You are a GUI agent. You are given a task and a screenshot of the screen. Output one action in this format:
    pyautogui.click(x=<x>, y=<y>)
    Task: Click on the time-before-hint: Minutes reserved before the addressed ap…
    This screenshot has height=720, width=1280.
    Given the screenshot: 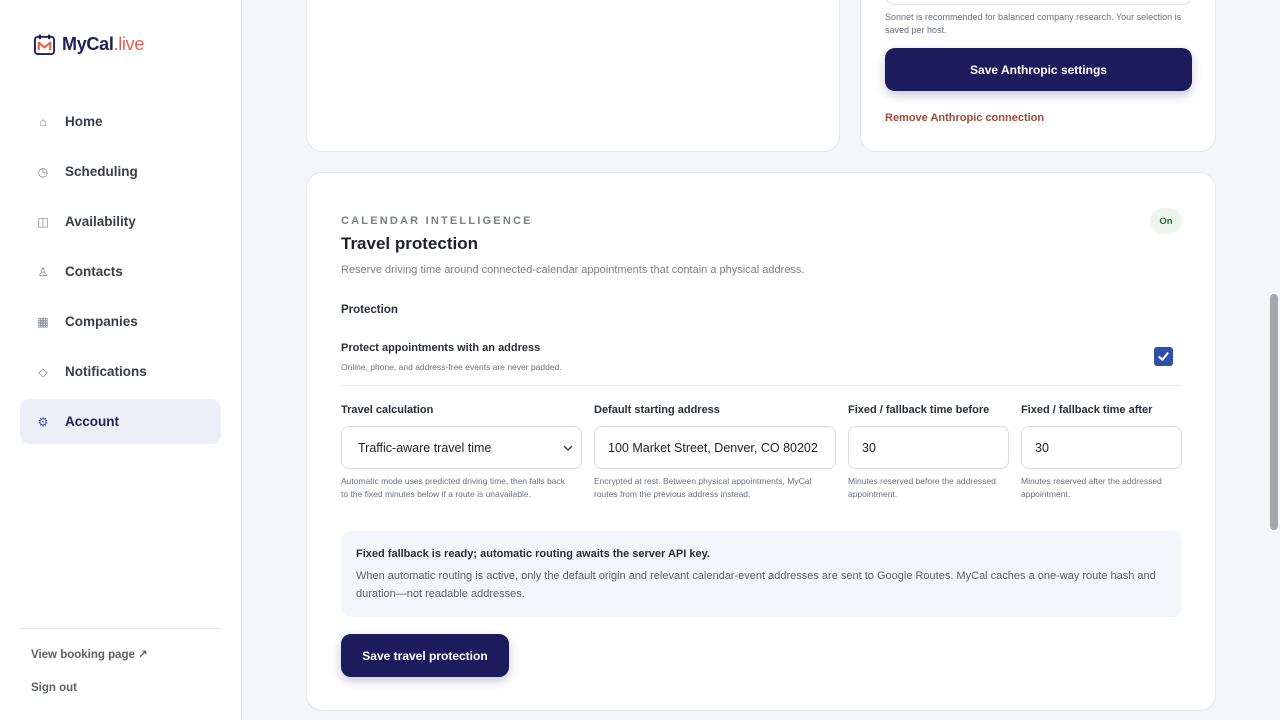 What is the action you would take?
    pyautogui.click(x=922, y=487)
    